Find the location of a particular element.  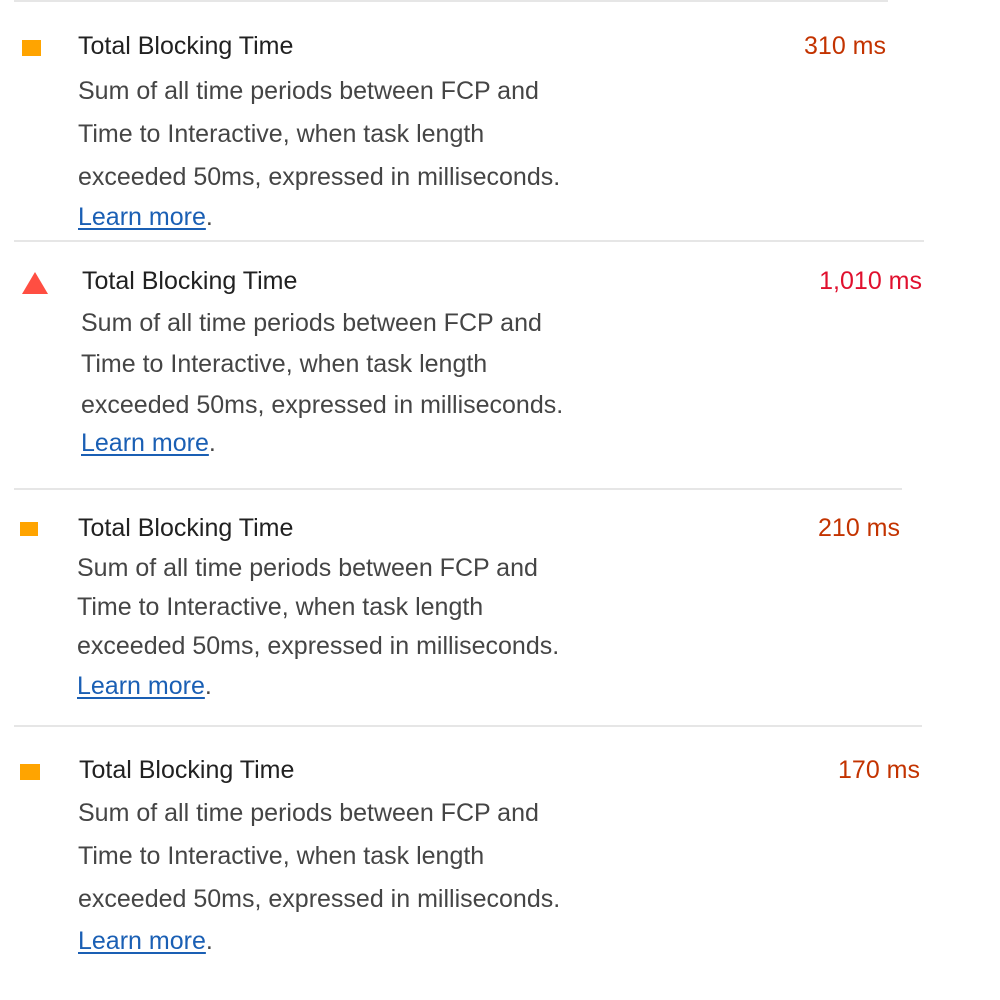

metric-value: 210 ms is located at coordinates (859, 528).